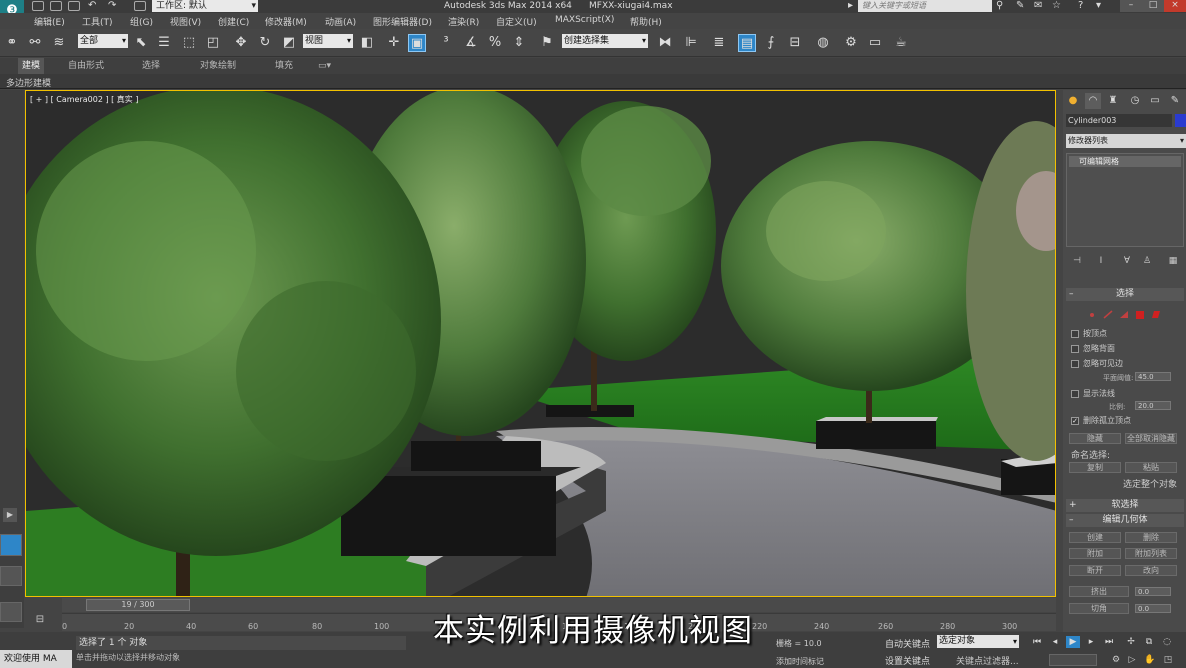  I want to click on add-time-tag: 添加时间标记, so click(800, 661).